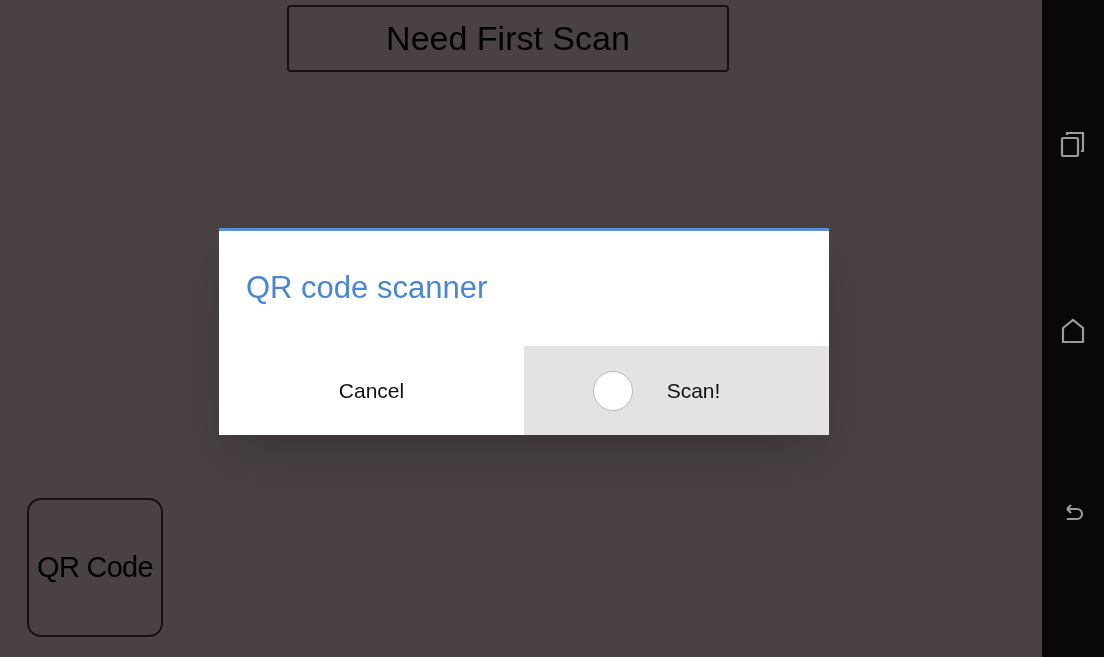 The image size is (1104, 657). I want to click on dialog-button: Cancel, so click(371, 390).